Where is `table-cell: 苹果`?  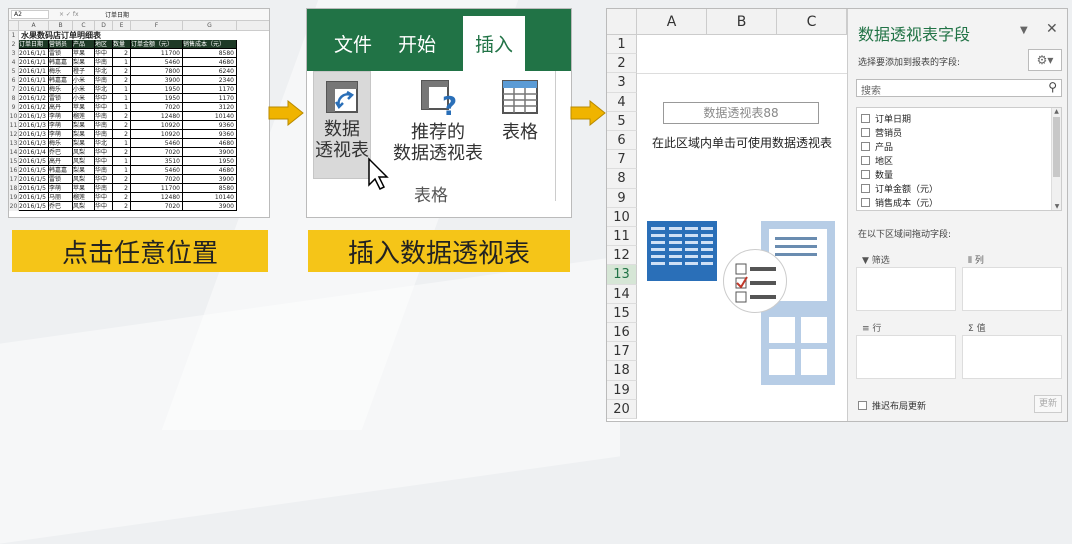 table-cell: 苹果 is located at coordinates (84, 107).